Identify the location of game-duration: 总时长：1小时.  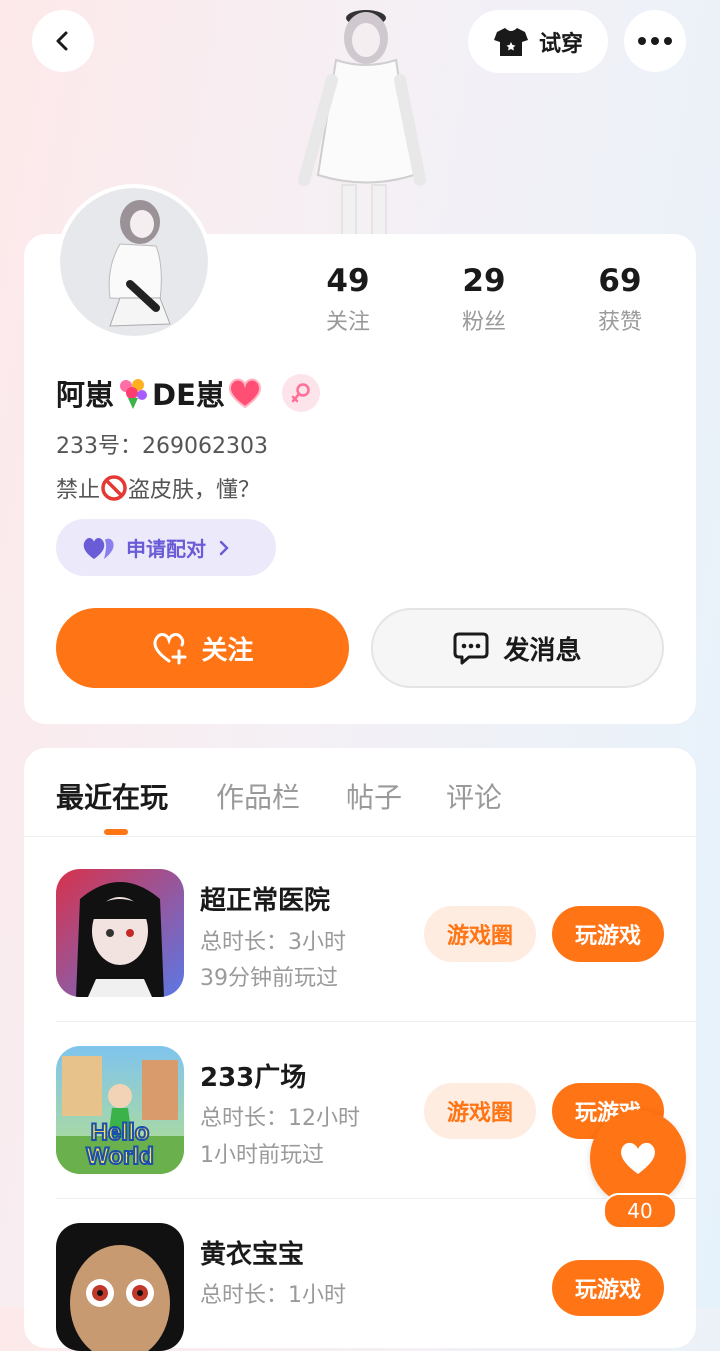
(273, 1295).